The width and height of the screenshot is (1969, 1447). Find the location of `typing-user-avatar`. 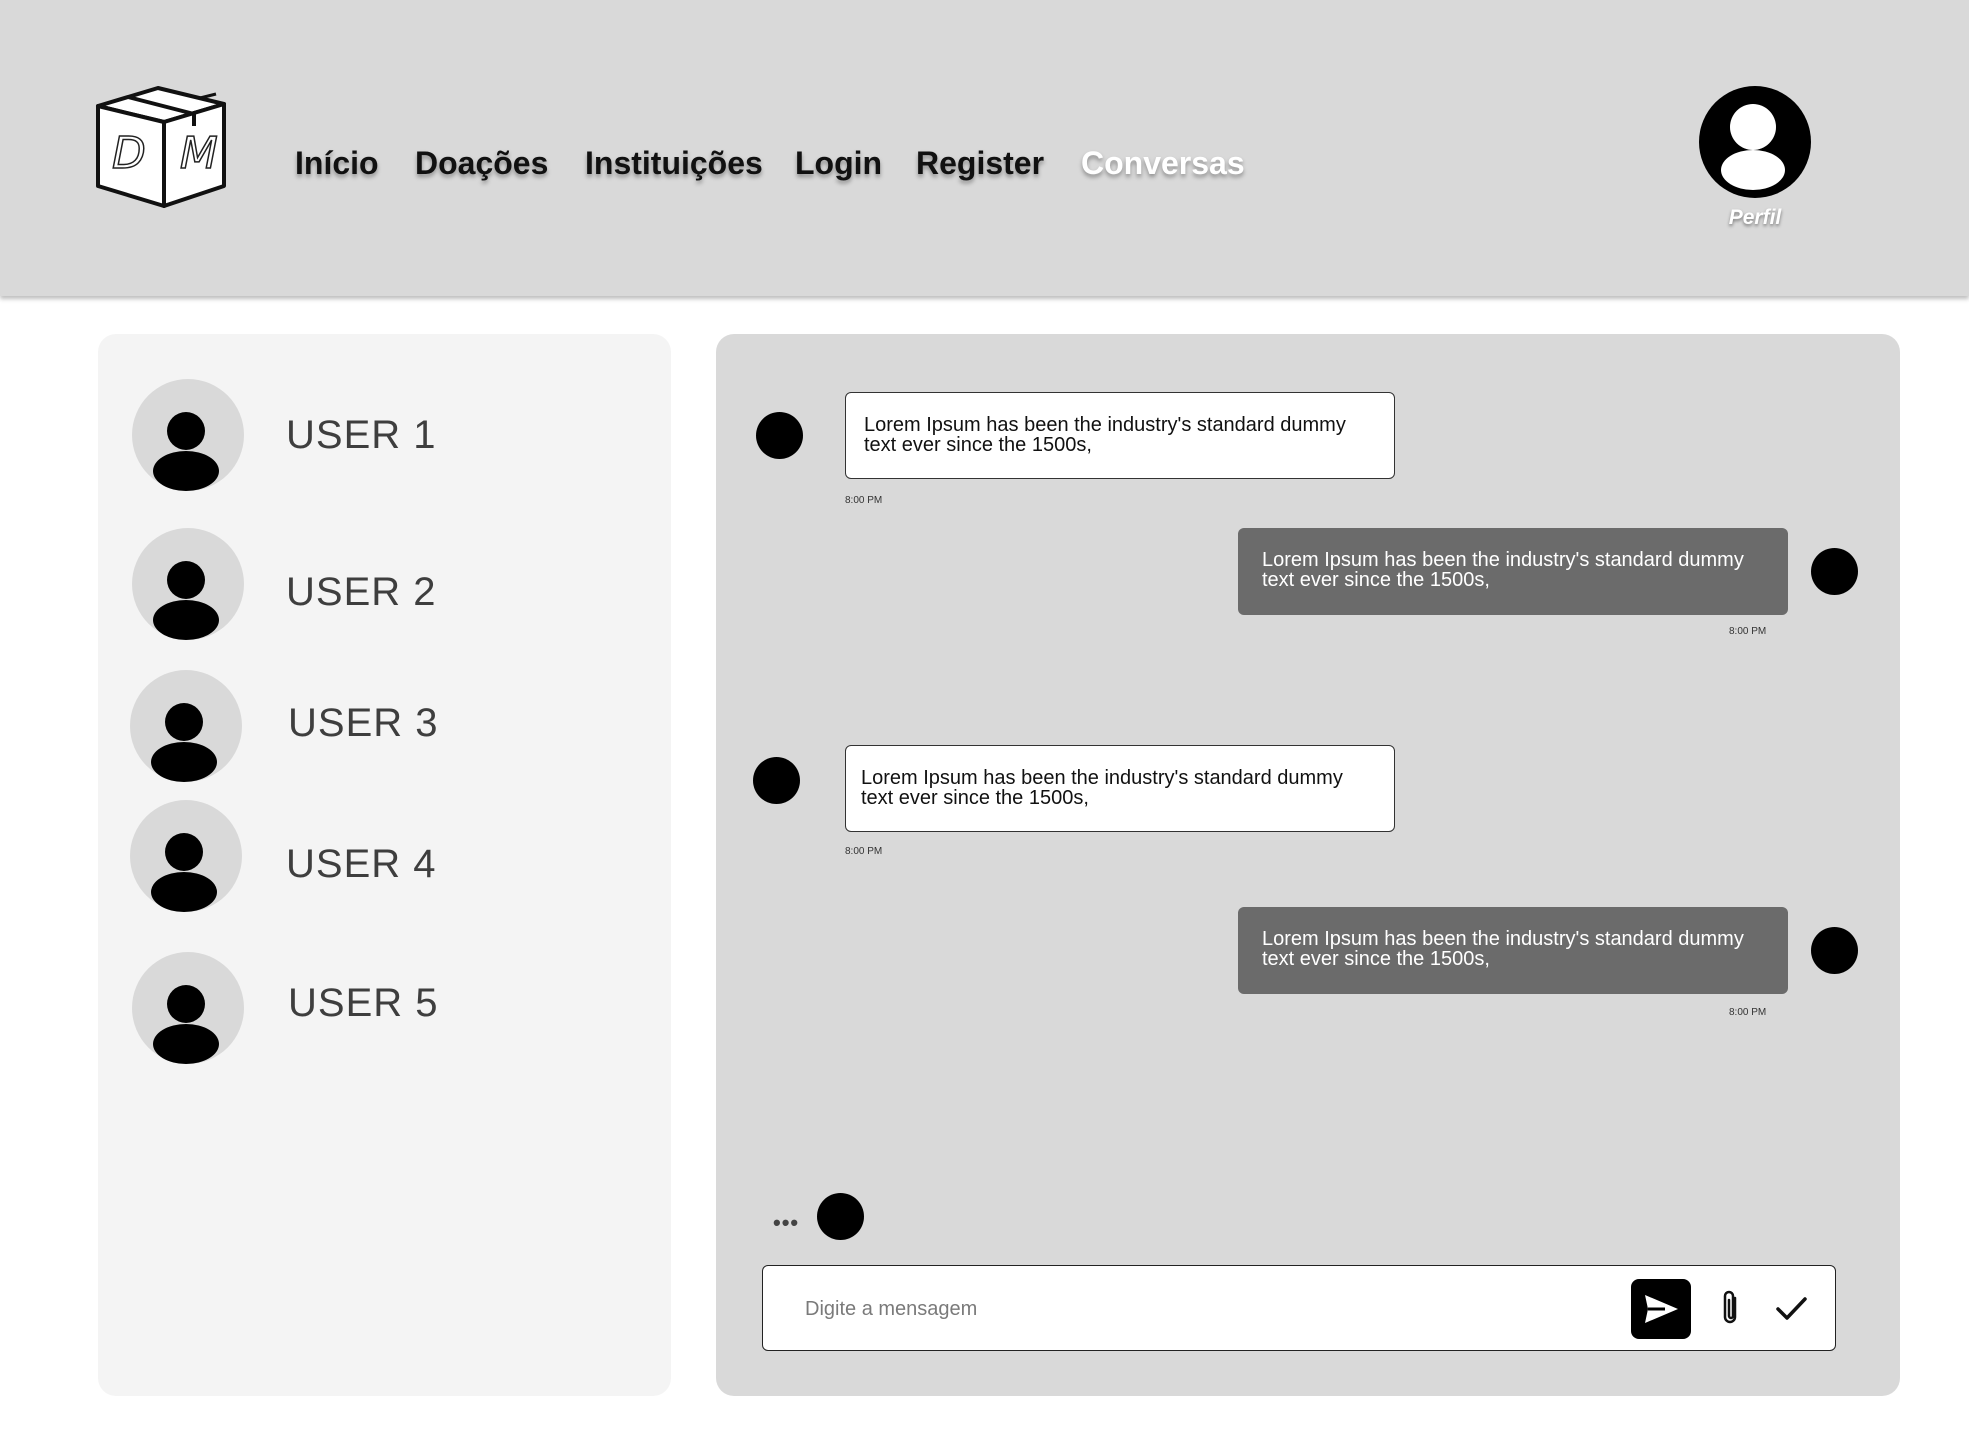

typing-user-avatar is located at coordinates (840, 1216).